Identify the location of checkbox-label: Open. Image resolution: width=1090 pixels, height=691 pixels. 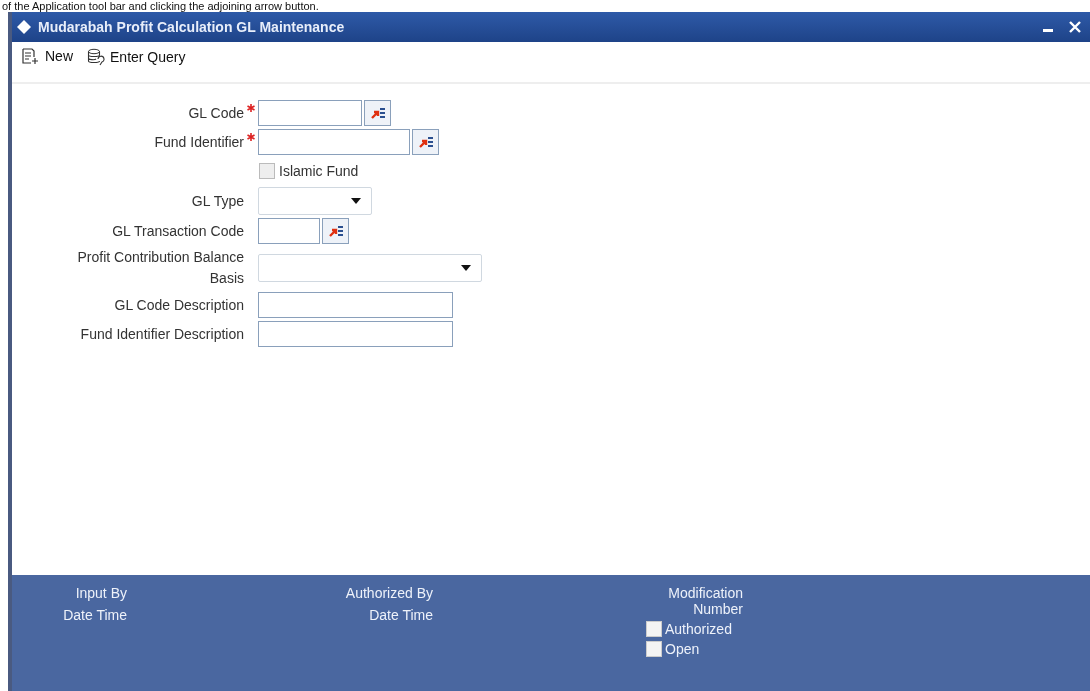
(682, 649).